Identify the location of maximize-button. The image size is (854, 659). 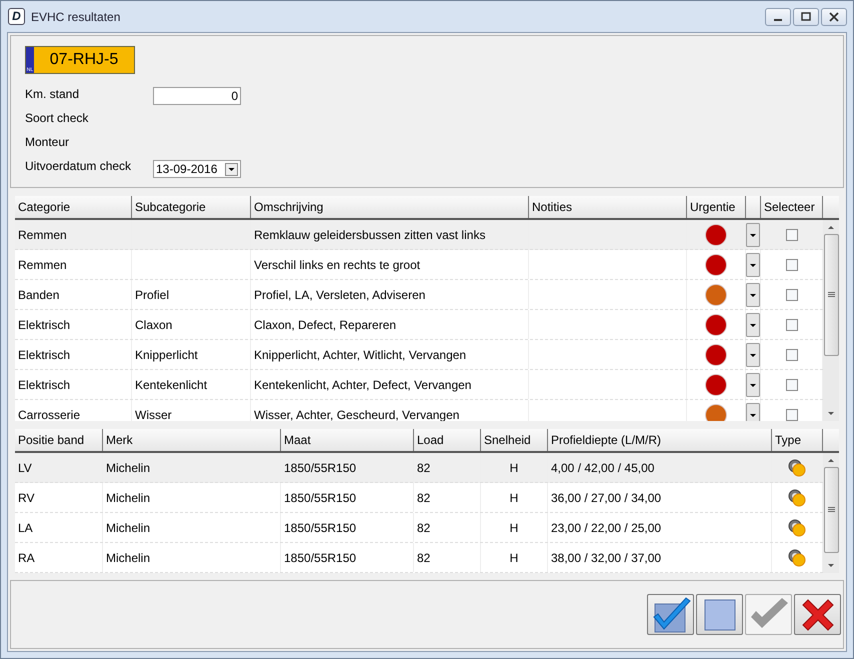
(806, 17).